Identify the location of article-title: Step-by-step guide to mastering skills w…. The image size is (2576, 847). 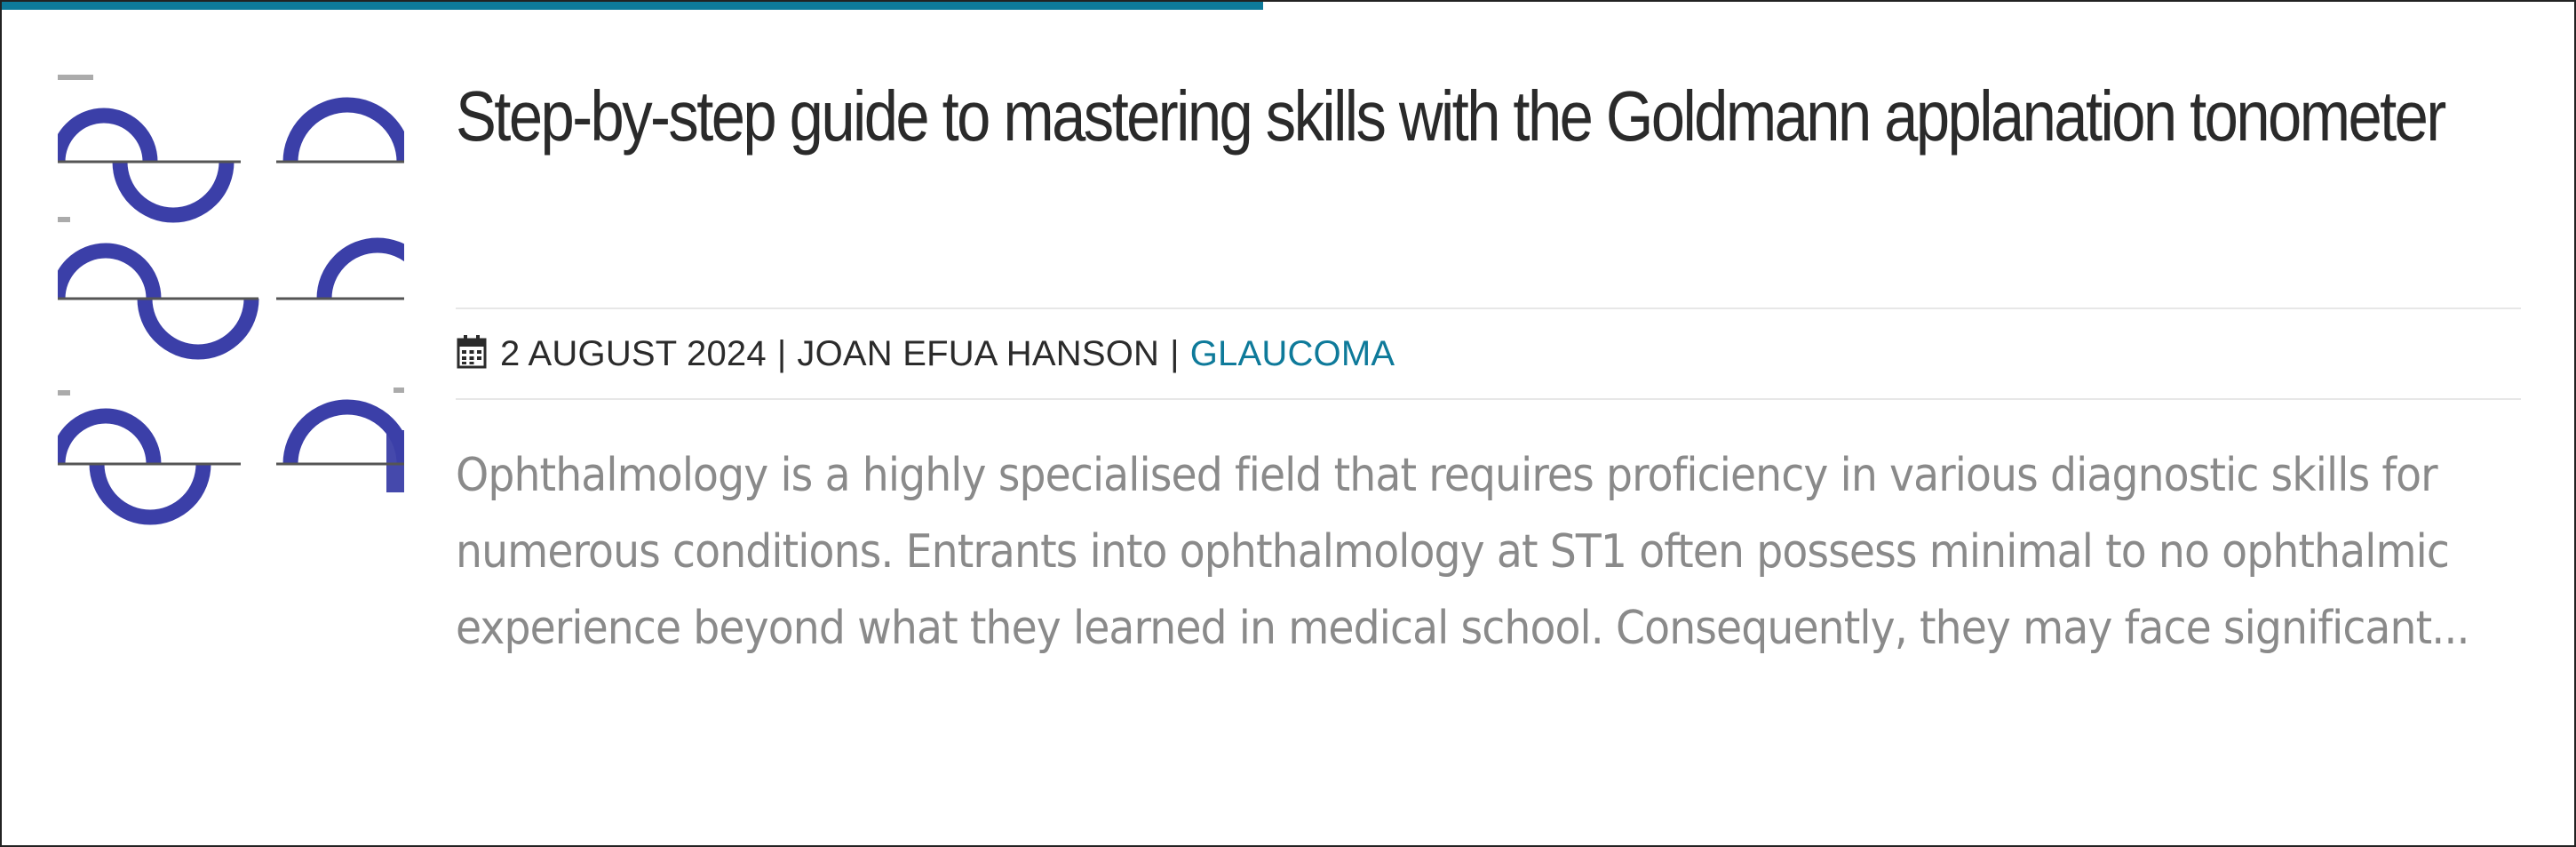
(1487, 116).